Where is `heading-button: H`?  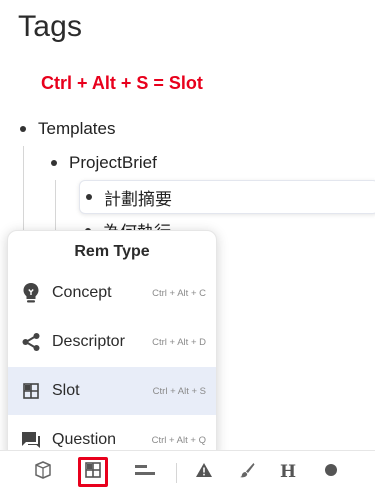
heading-button: H is located at coordinates (288, 472).